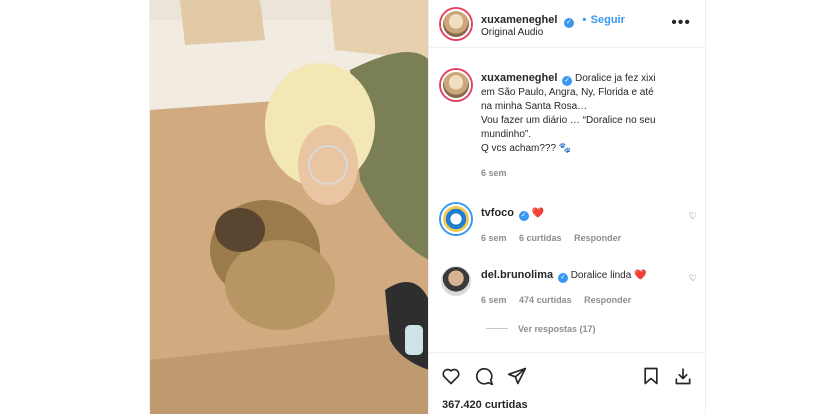 The image size is (828, 414). What do you see at coordinates (540, 238) in the screenshot?
I see `comment-likes: 6 curtidas` at bounding box center [540, 238].